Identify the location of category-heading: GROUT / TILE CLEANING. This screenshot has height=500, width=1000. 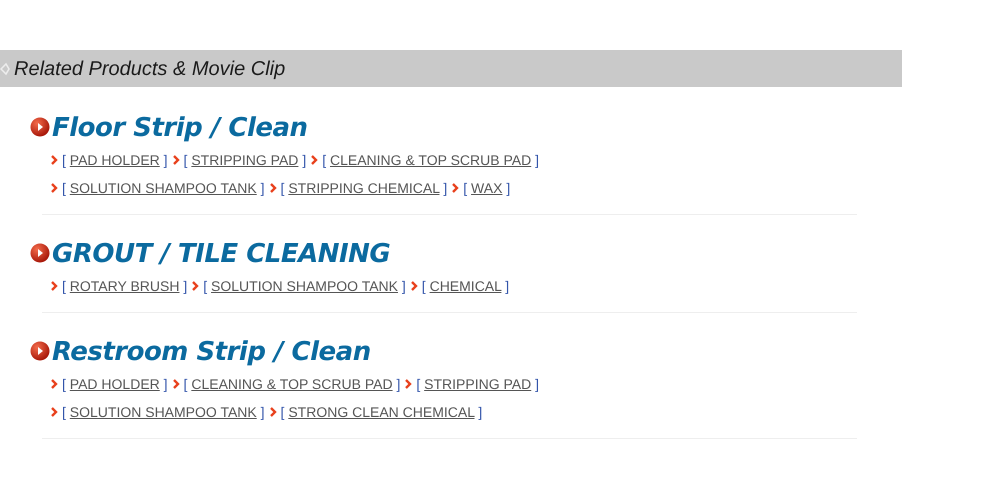
(221, 254).